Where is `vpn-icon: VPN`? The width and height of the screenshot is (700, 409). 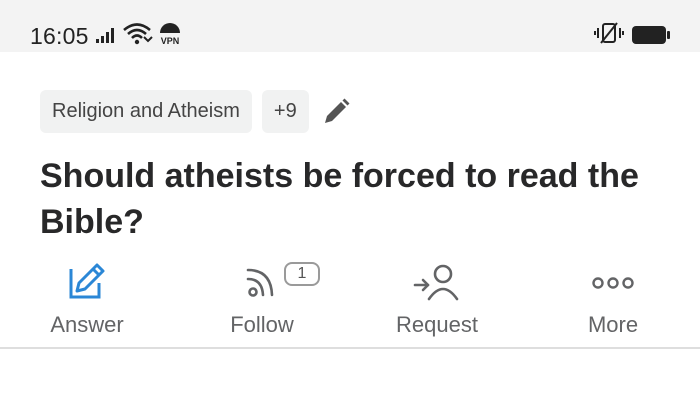 vpn-icon: VPN is located at coordinates (170, 34).